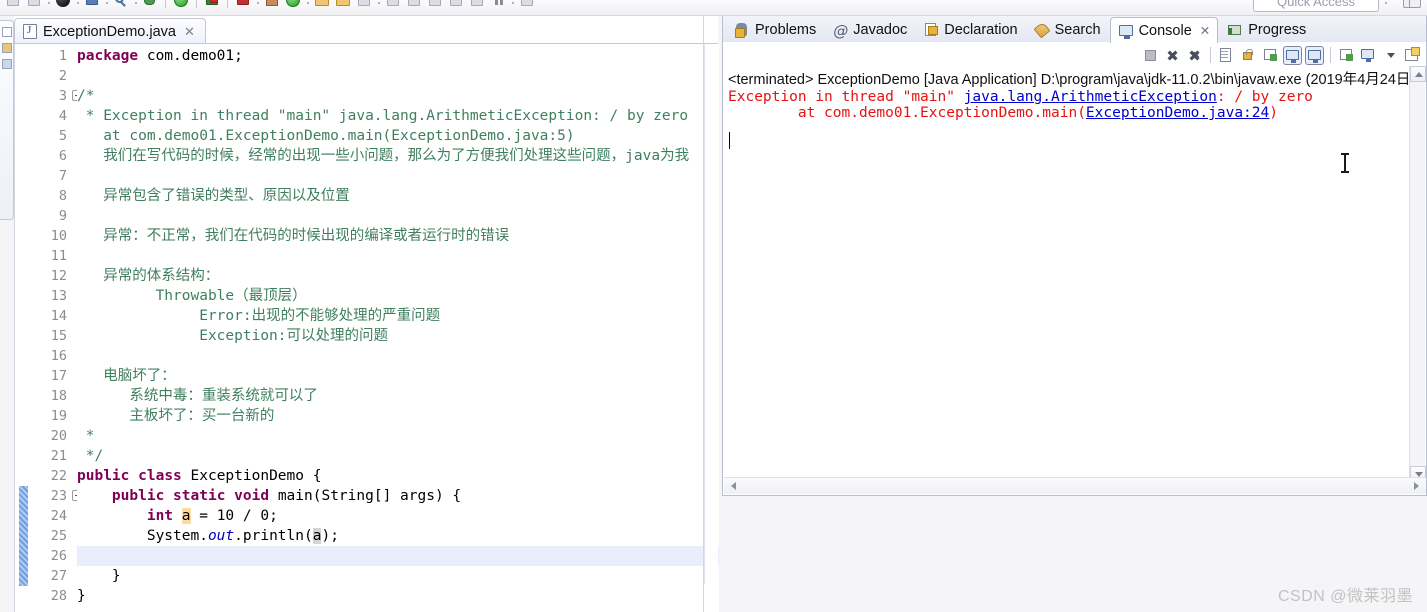 The width and height of the screenshot is (1427, 612). Describe the element at coordinates (58, 536) in the screenshot. I see `line-number: 25` at that location.